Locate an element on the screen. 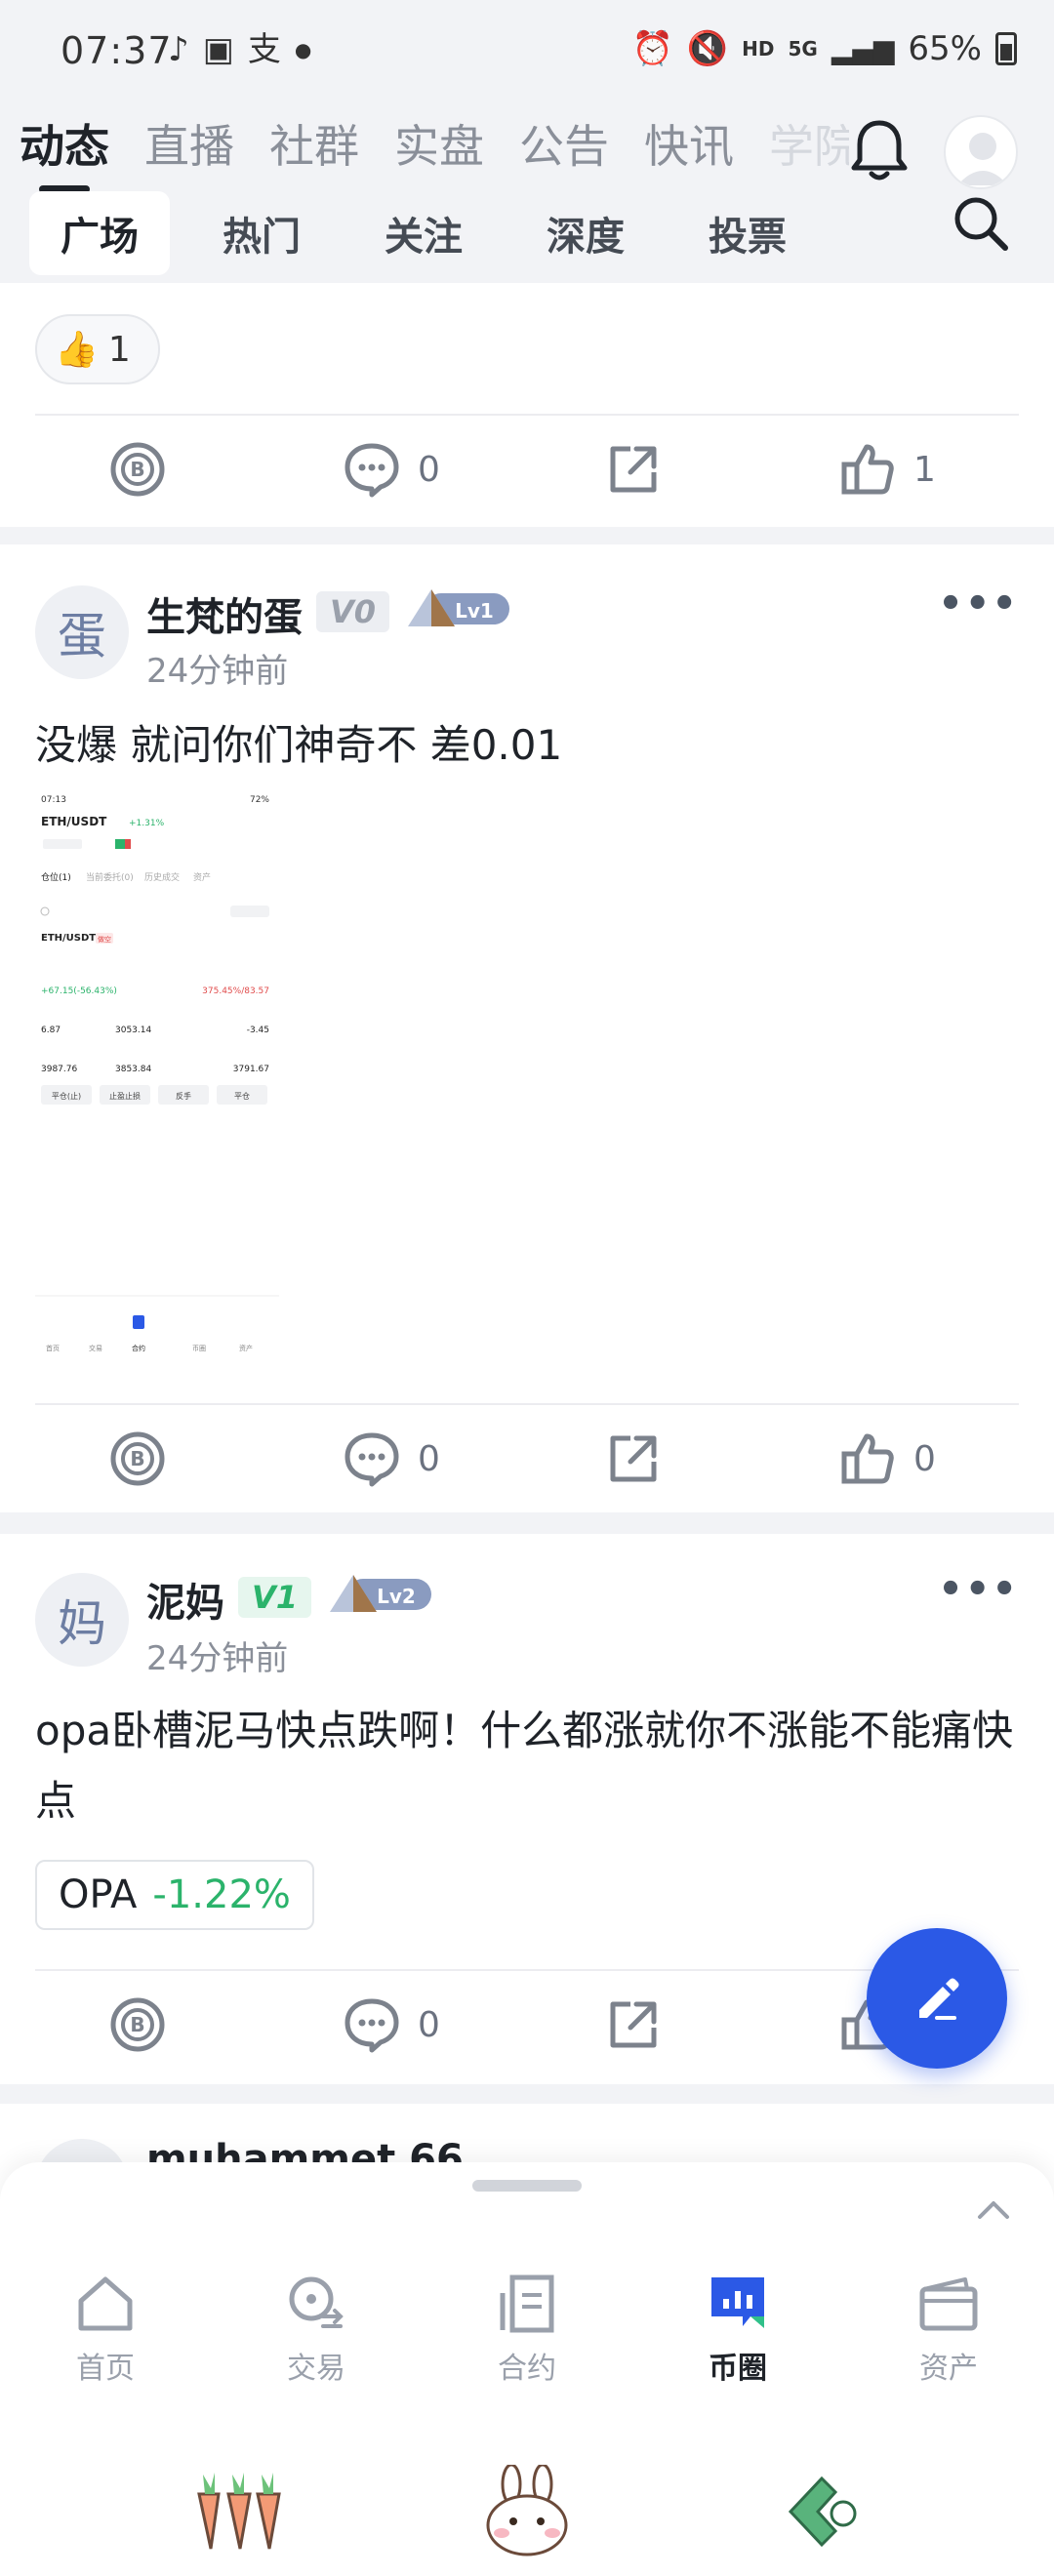 Image resolution: width=1054 pixels, height=2576 pixels. thumb-nav-community: 币圈 is located at coordinates (199, 1348).